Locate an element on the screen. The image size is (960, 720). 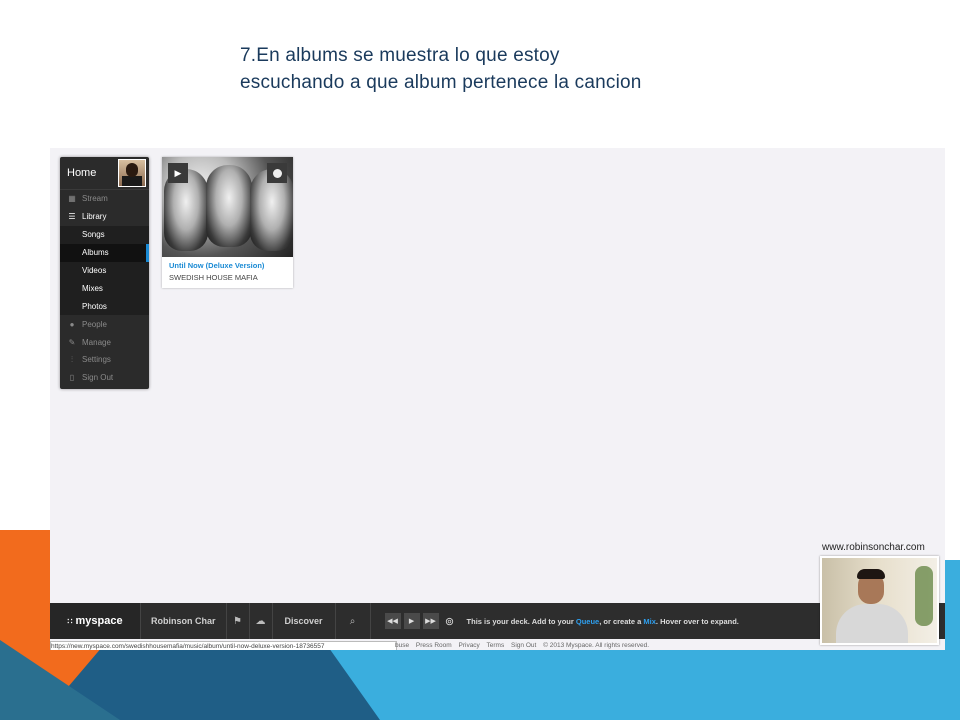
footer-link: Terms is located at coordinates (496, 645).